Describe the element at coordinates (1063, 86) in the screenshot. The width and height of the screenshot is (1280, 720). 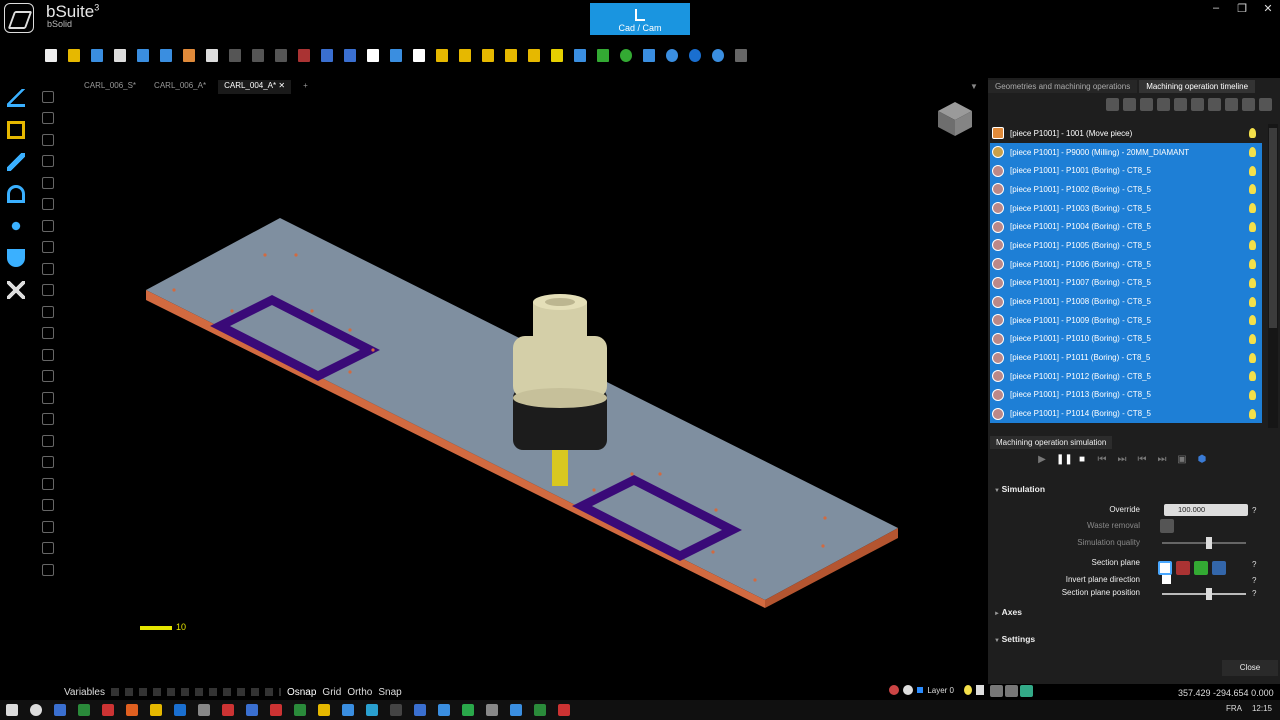
I see `tab-geometries: Geometries and machining operations` at that location.